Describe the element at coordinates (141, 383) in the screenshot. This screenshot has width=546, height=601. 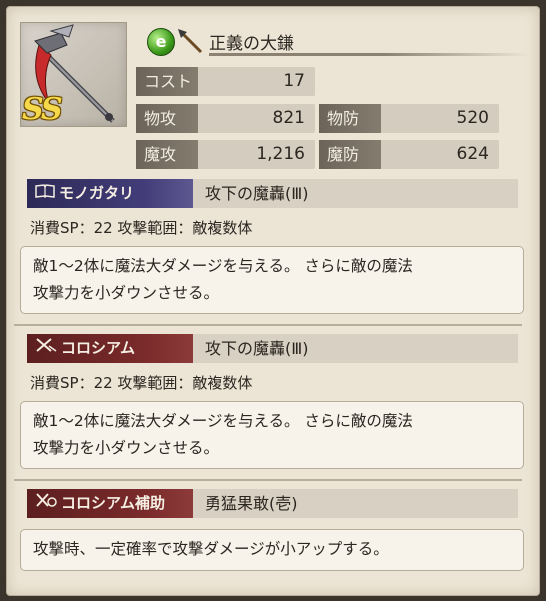
I see `colosseum-skill-meta: 消費SP：22 攻撃範囲：敵複数体` at that location.